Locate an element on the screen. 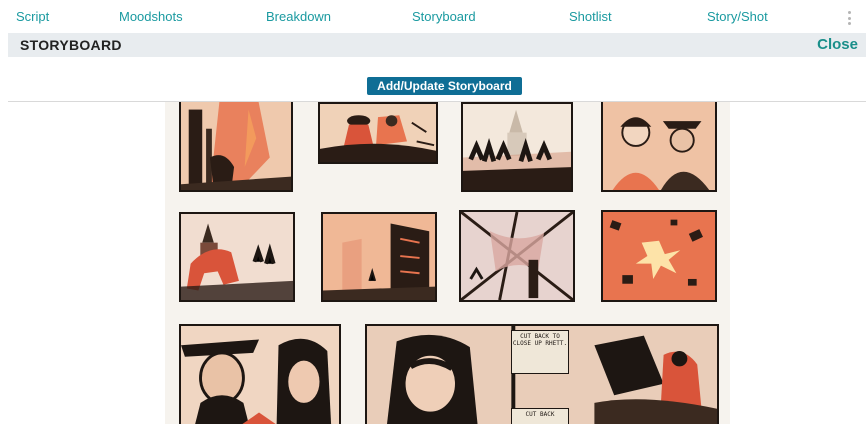  add-update-storyboard-button: Add/Update Storyboard is located at coordinates (444, 86).